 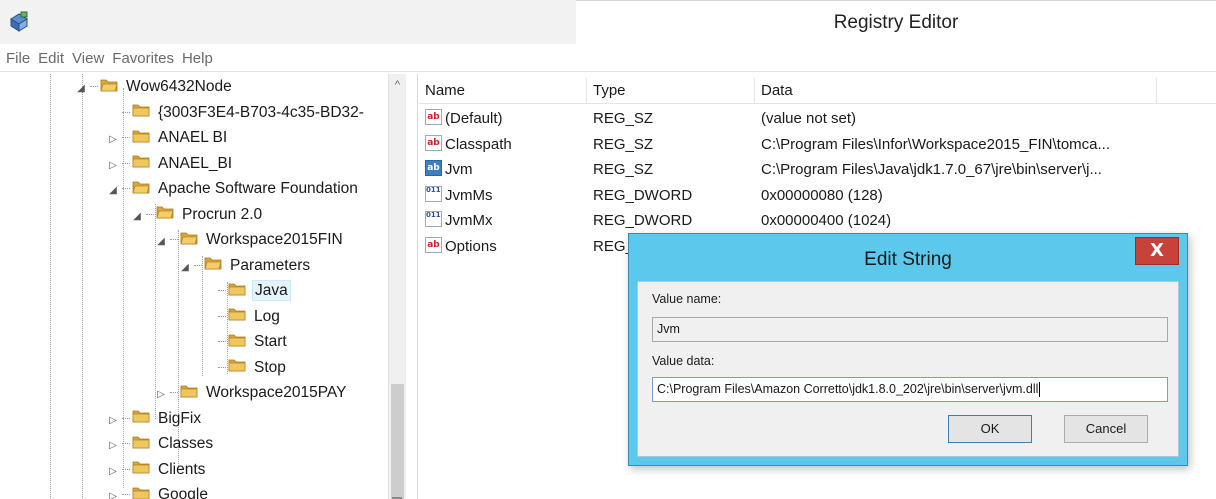 I want to click on column-name: Name, so click(x=503, y=91).